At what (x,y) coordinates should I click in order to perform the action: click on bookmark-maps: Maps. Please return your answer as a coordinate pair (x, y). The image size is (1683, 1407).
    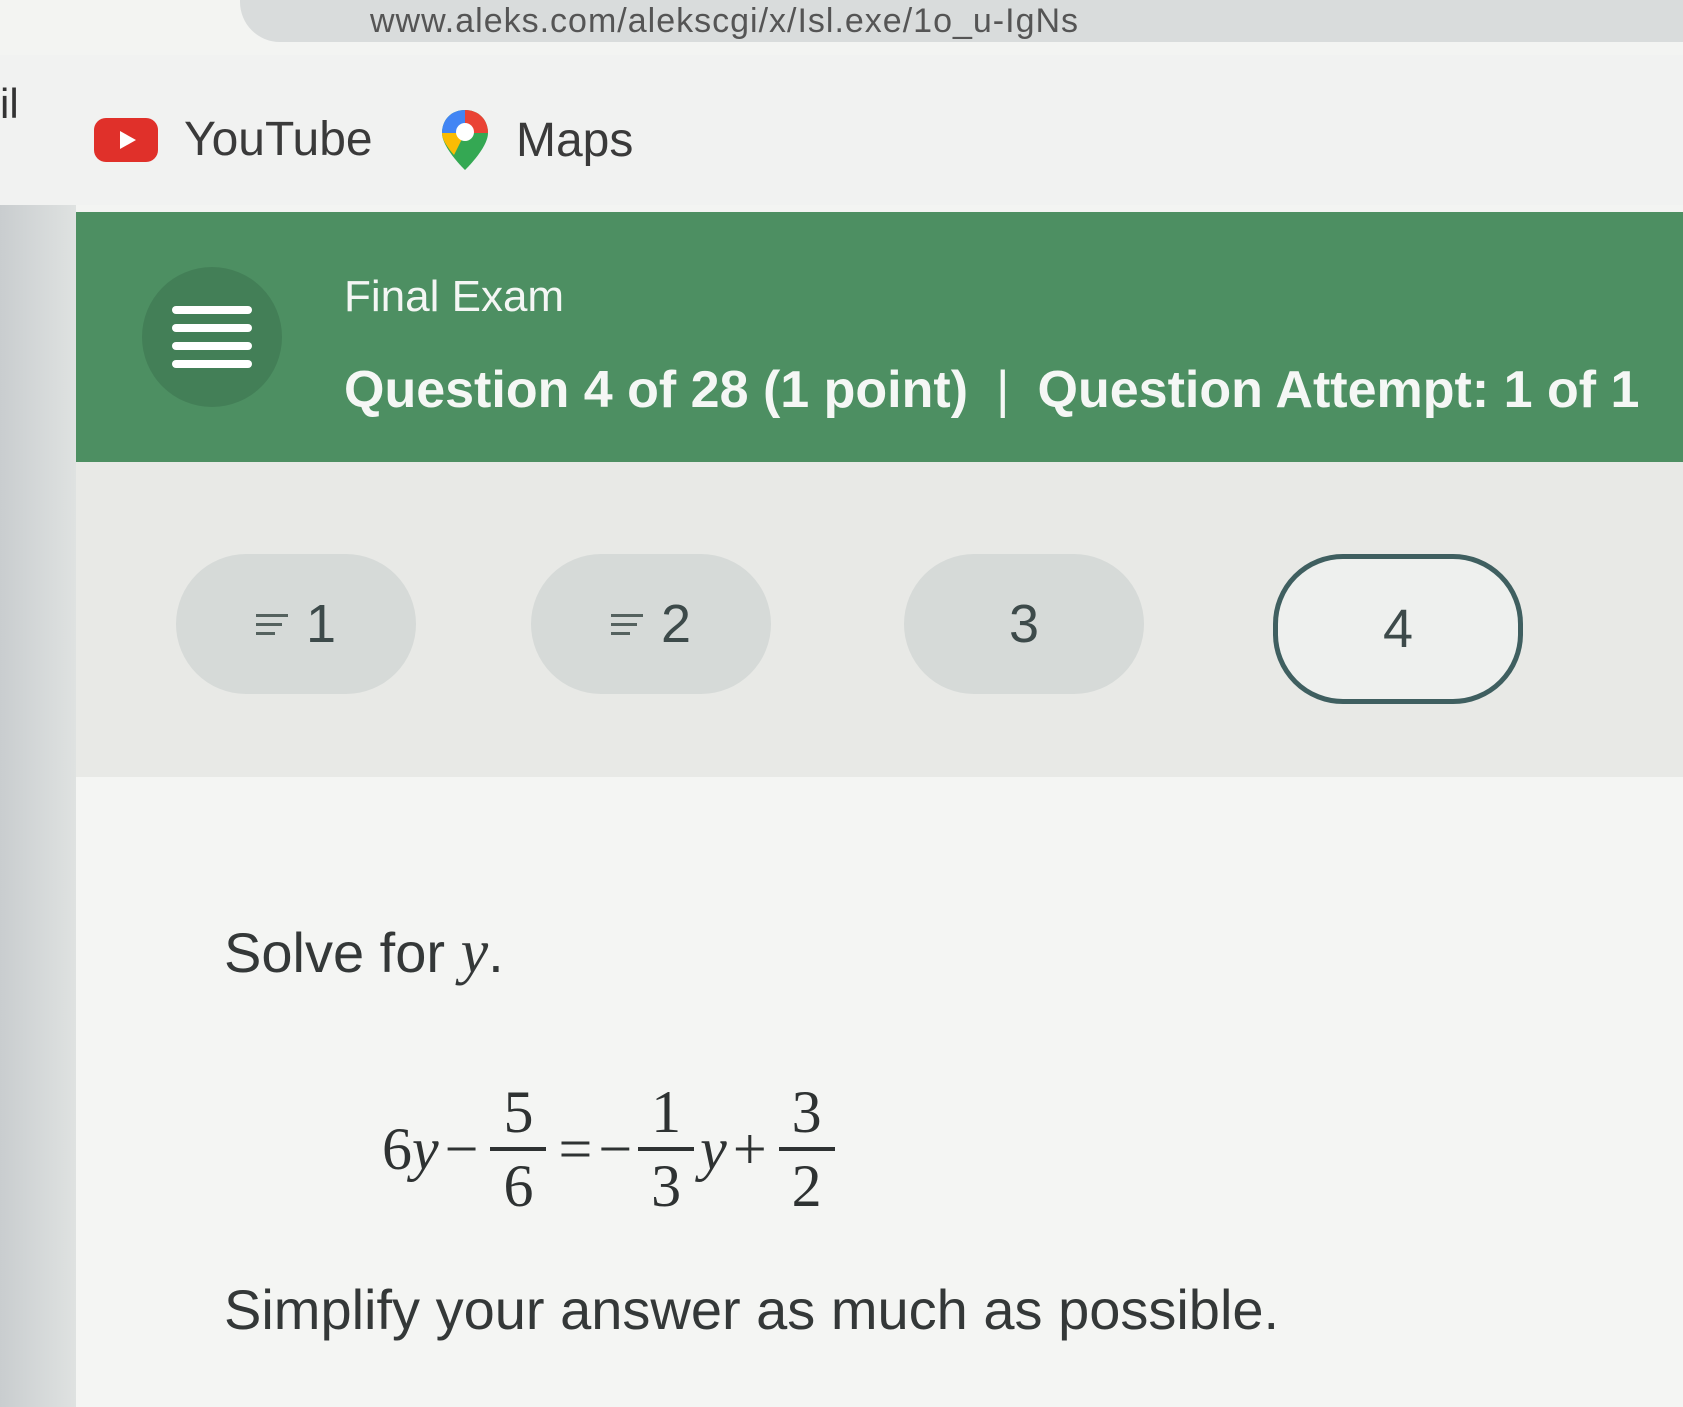
    Looking at the image, I should click on (536, 140).